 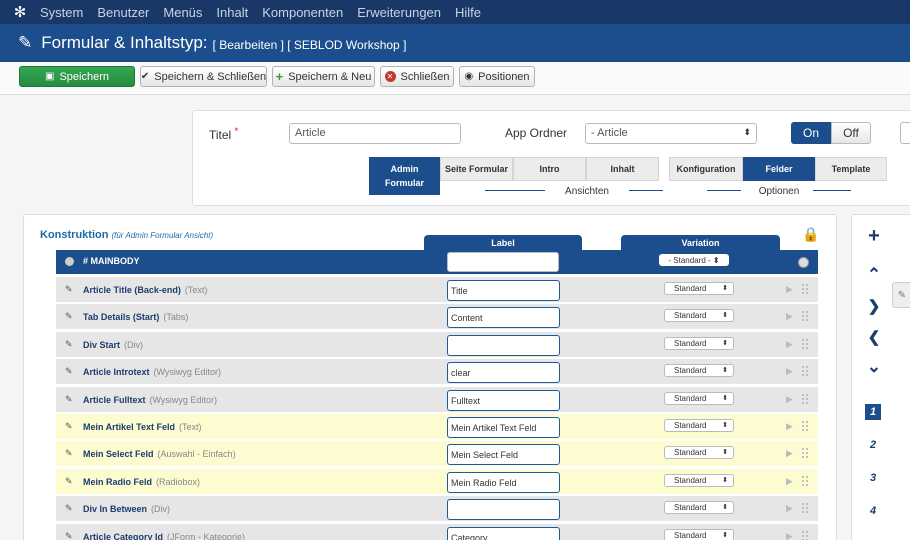 What do you see at coordinates (549, 169) in the screenshot?
I see `tab-intro: Intro` at bounding box center [549, 169].